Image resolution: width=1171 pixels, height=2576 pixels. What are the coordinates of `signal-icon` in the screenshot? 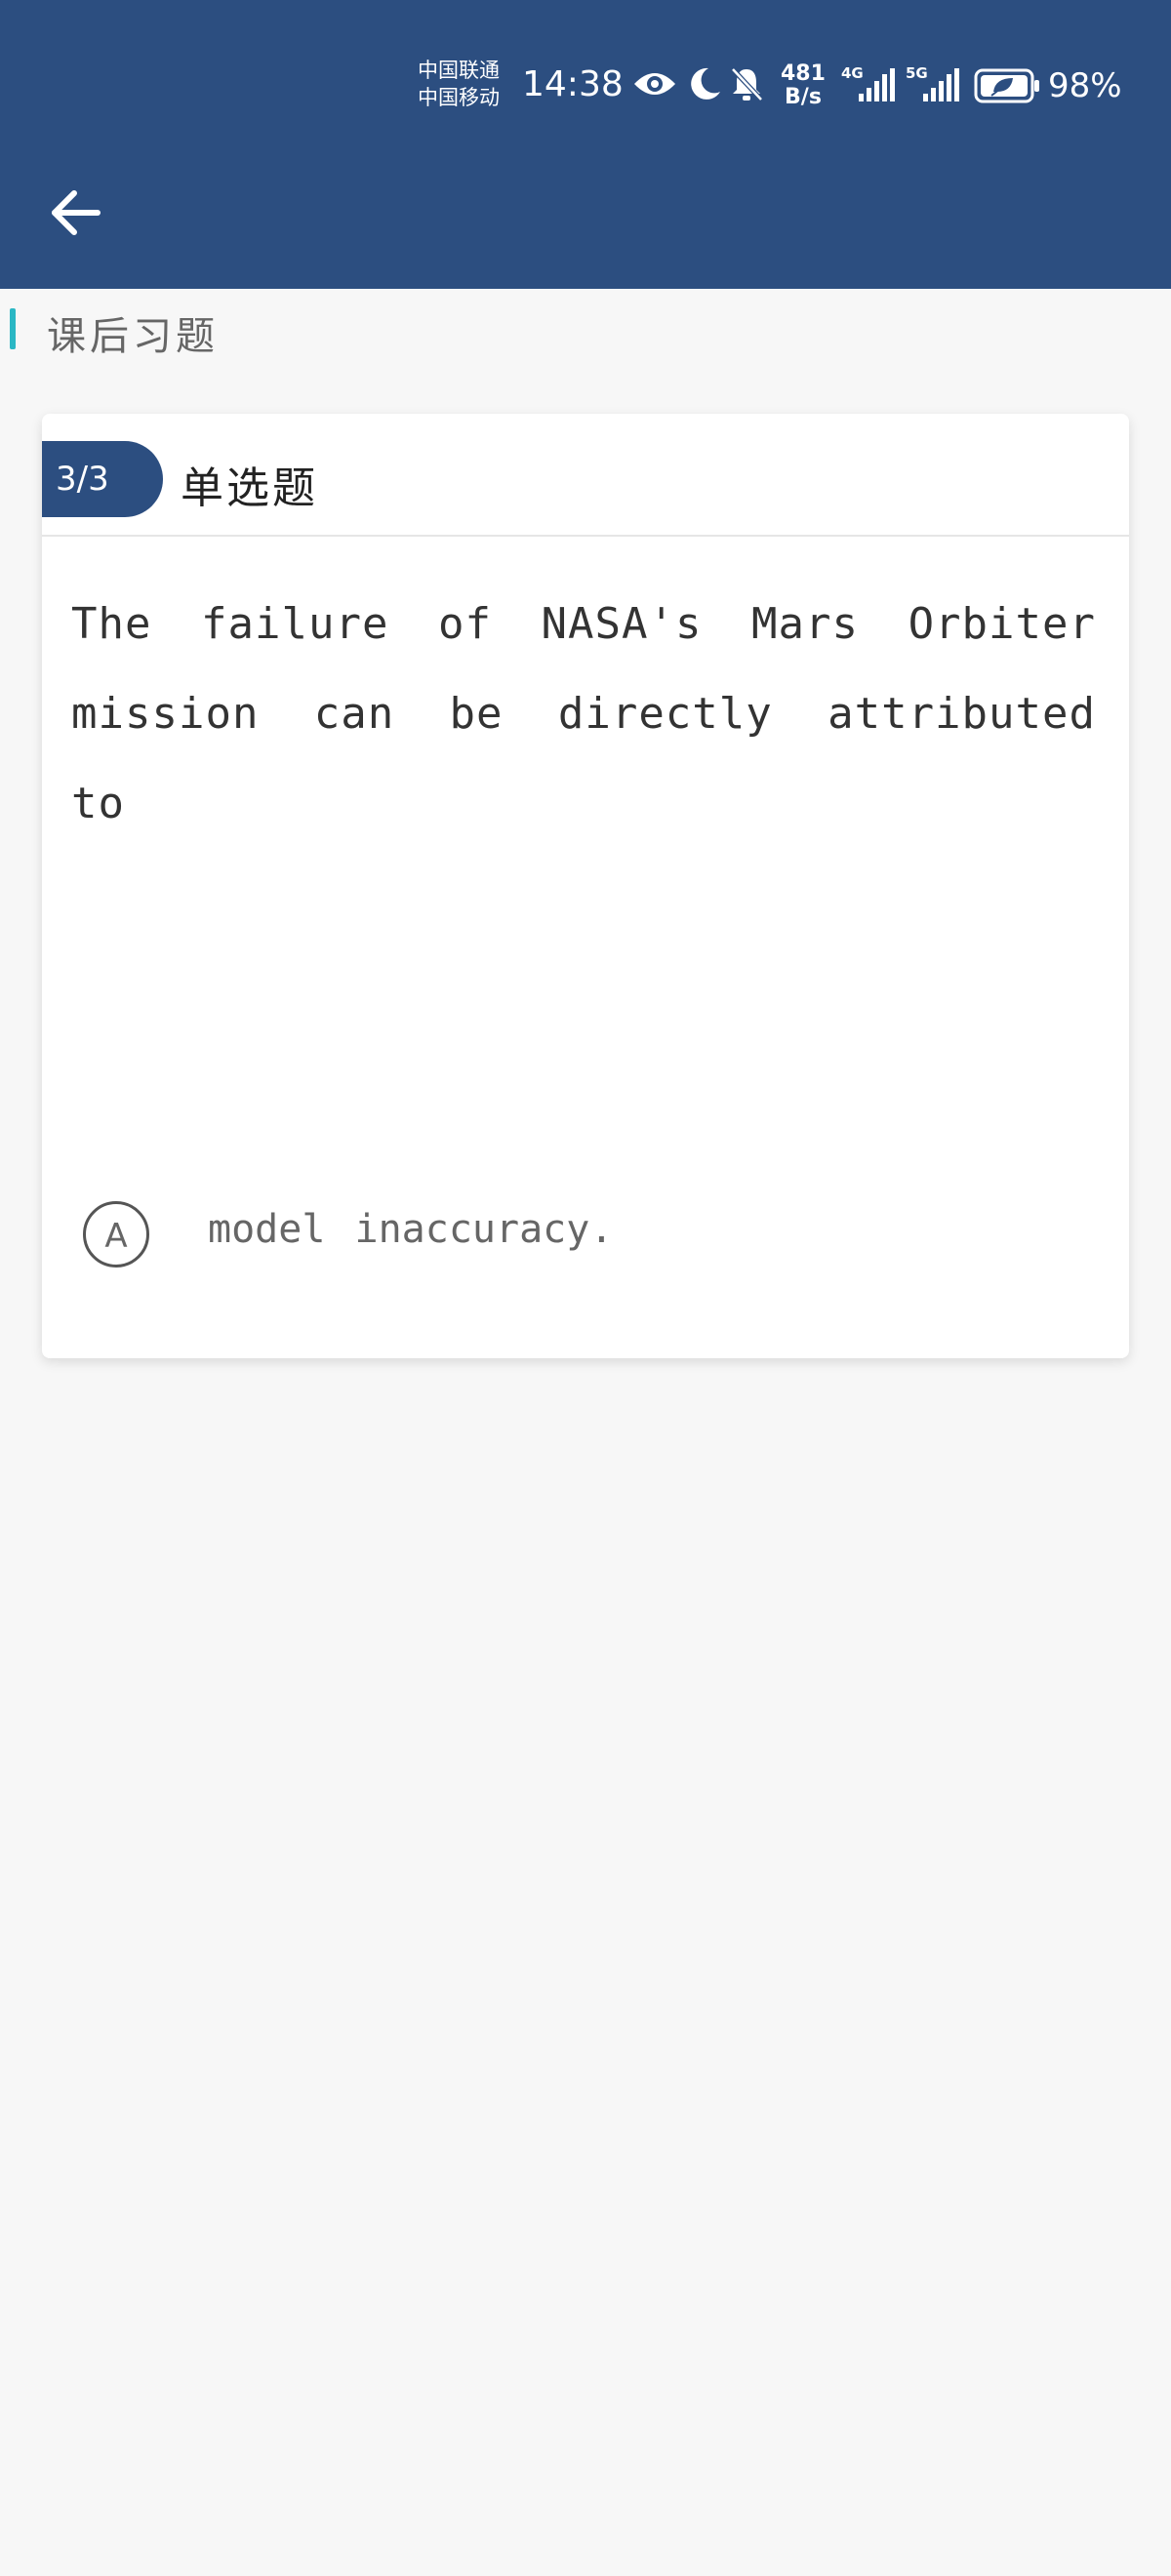 It's located at (877, 84).